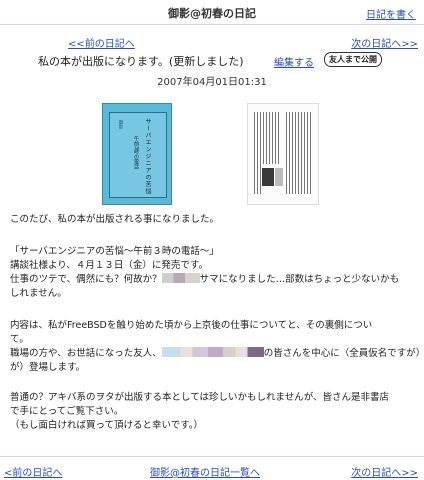 The height and width of the screenshot is (480, 424). What do you see at coordinates (19, 339) in the screenshot?
I see `paragraph-line: て。` at bounding box center [19, 339].